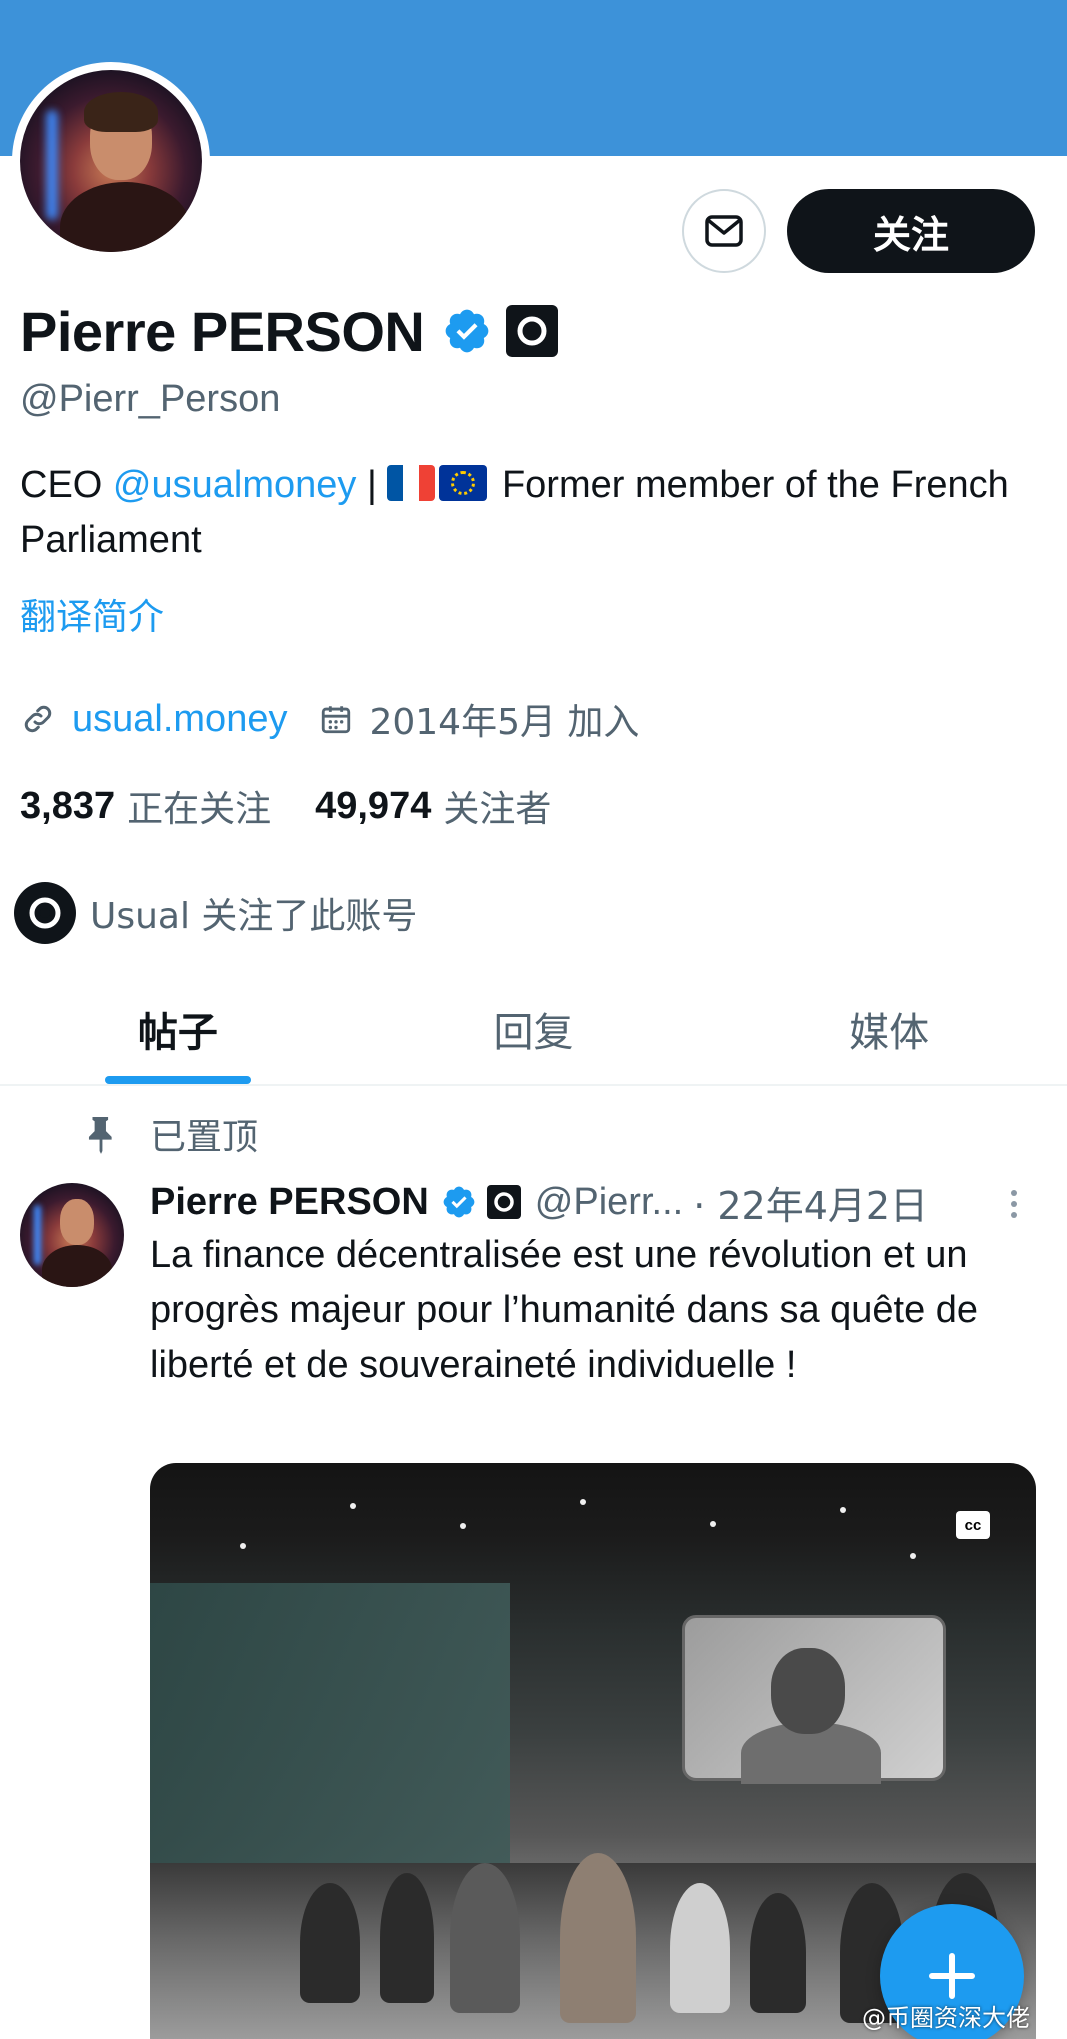  I want to click on eu-flag-icon, so click(463, 483).